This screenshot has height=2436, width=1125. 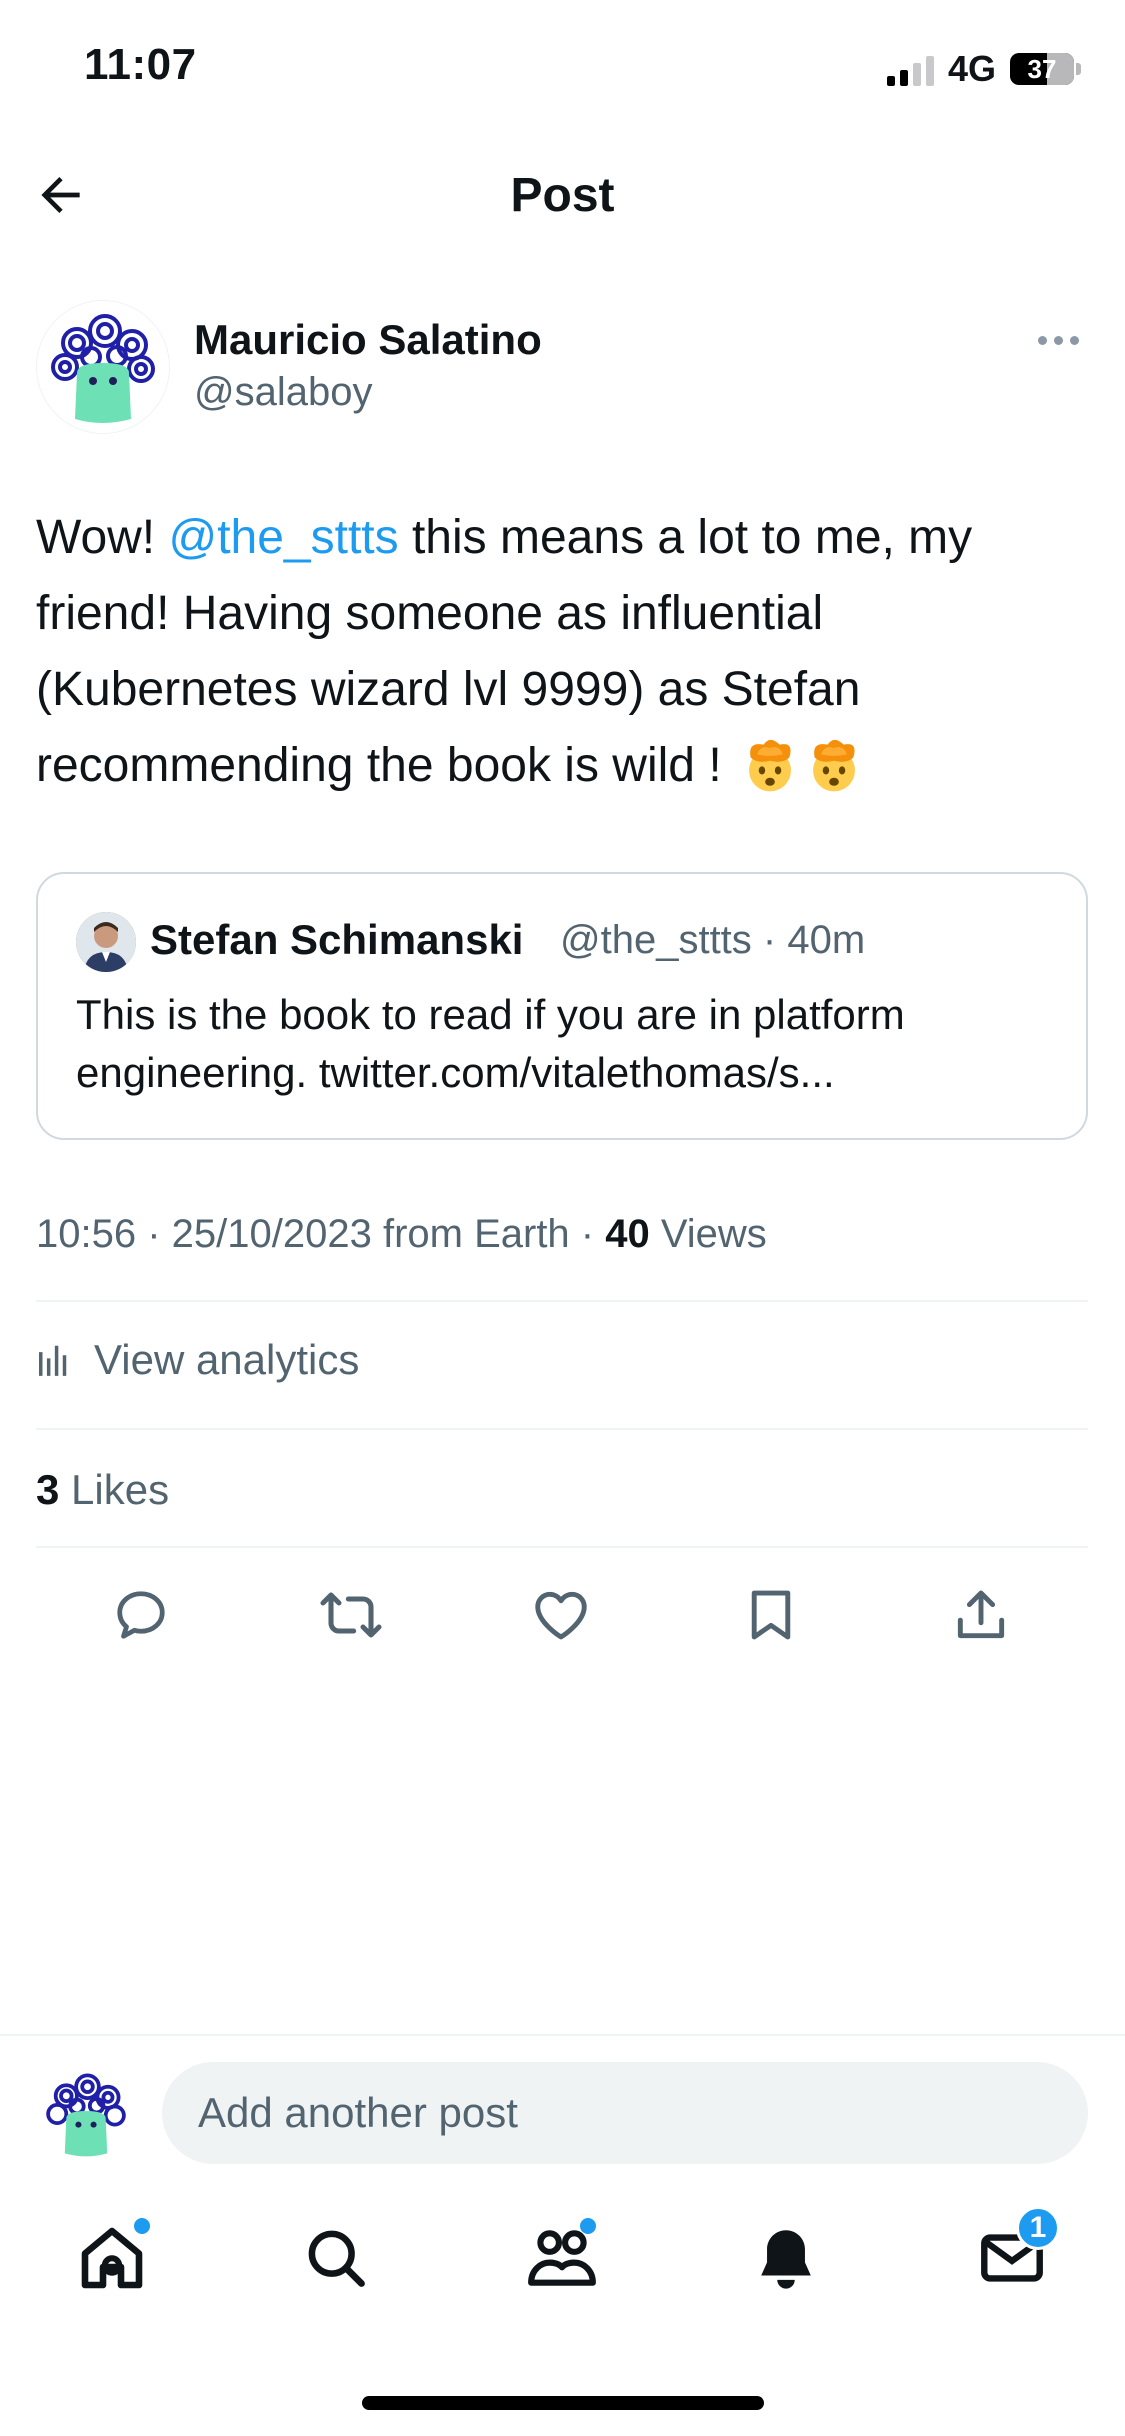 I want to click on messages-badge: 1, so click(x=1038, y=2228).